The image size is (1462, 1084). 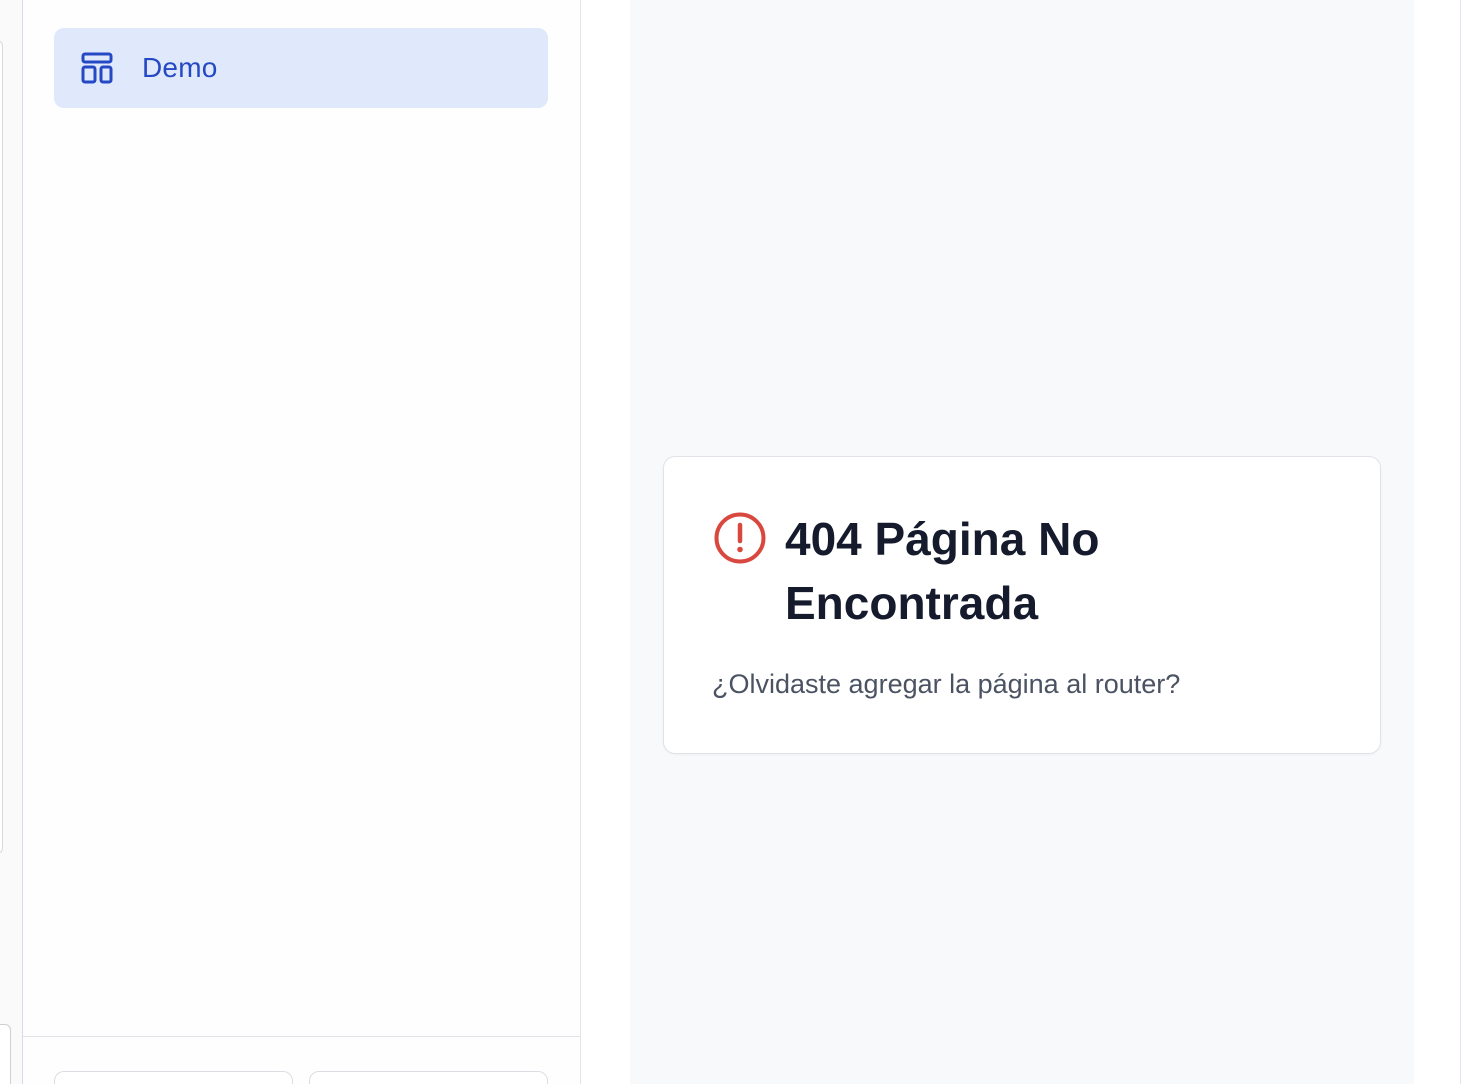 What do you see at coordinates (173, 1077) in the screenshot?
I see `footer-button-left` at bounding box center [173, 1077].